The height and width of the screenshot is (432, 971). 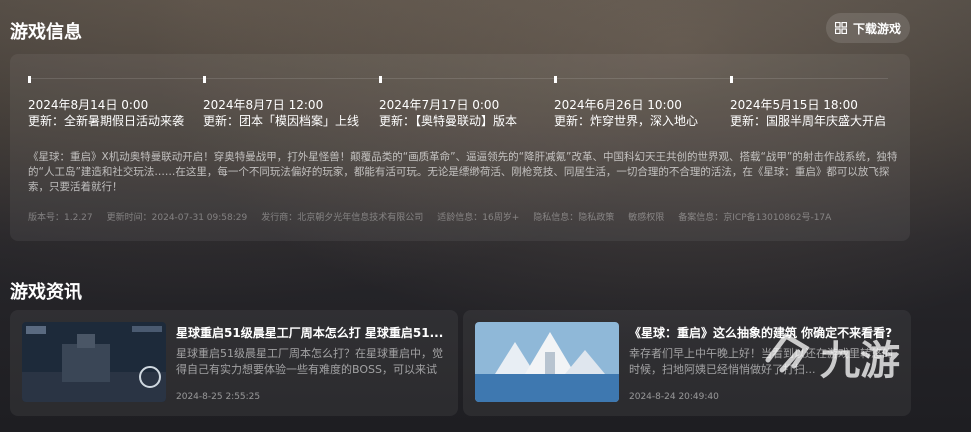 What do you see at coordinates (88, 105) in the screenshot?
I see `timeline-date: 2024年8月14日 0:00` at bounding box center [88, 105].